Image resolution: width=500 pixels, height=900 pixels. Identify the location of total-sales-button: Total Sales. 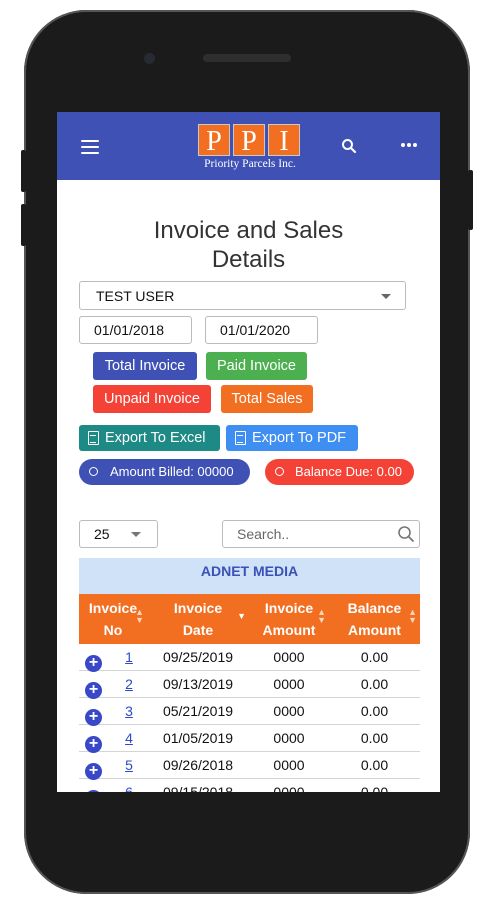
(267, 399).